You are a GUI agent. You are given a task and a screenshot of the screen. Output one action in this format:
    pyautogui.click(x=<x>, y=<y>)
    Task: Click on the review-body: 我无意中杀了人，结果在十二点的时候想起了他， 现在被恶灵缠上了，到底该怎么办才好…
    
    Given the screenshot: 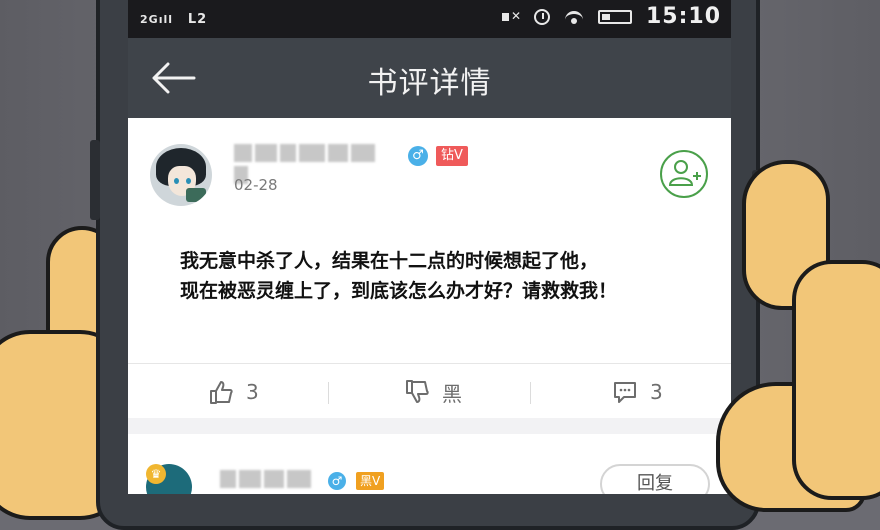 What is the action you would take?
    pyautogui.click(x=445, y=276)
    